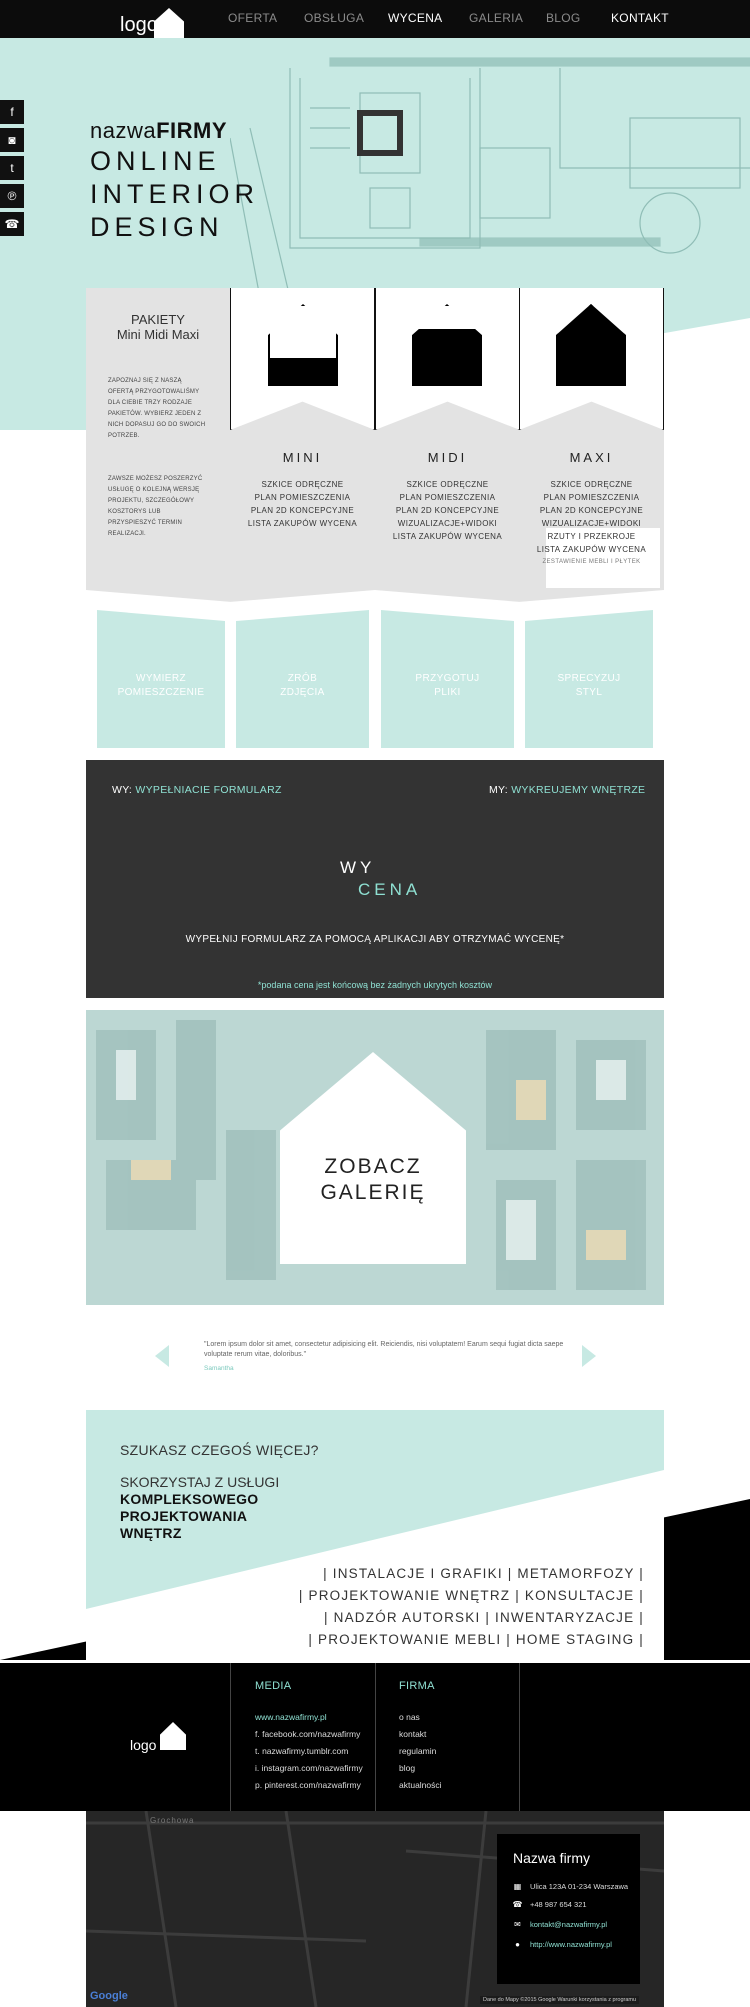  Describe the element at coordinates (417, 1751) in the screenshot. I see `footer-firma-link: regulamin` at that location.